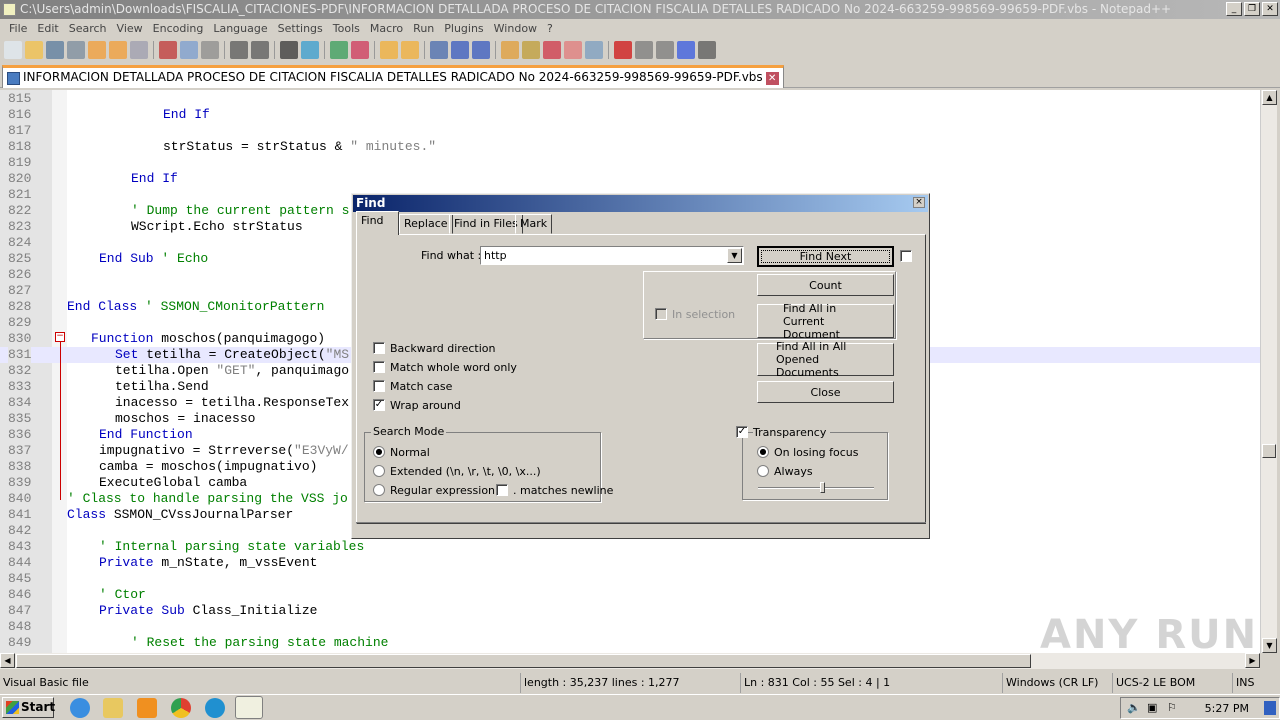 The width and height of the screenshot is (1280, 720). What do you see at coordinates (76, 50) in the screenshot?
I see `save-all-icon` at bounding box center [76, 50].